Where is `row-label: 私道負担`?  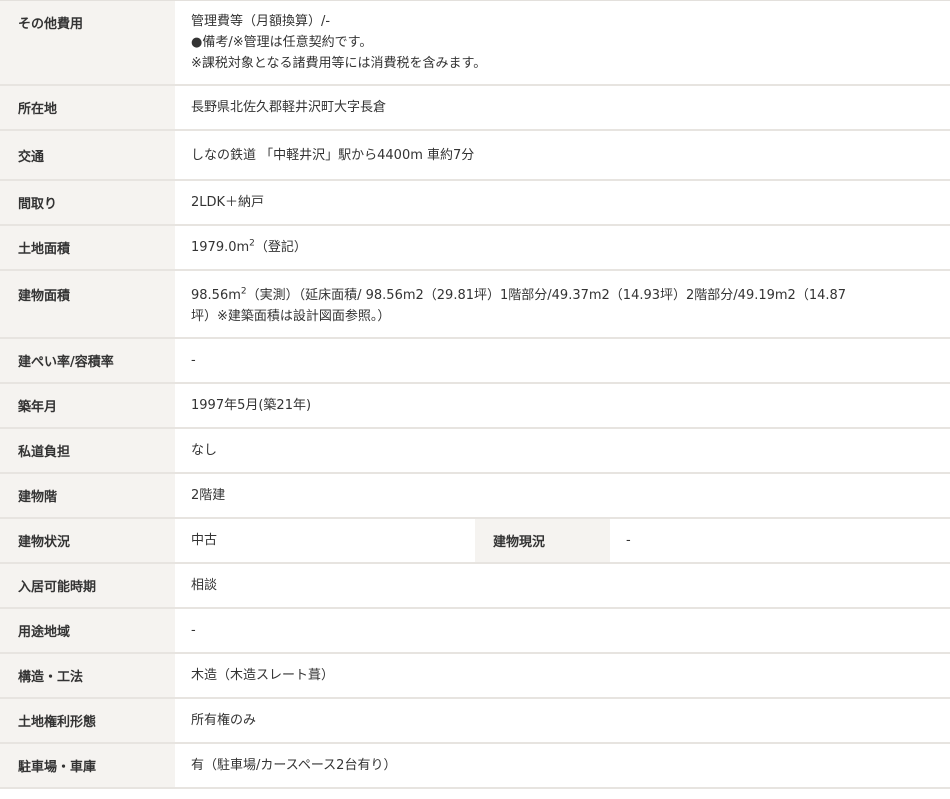
row-label: 私道負担 is located at coordinates (87, 450).